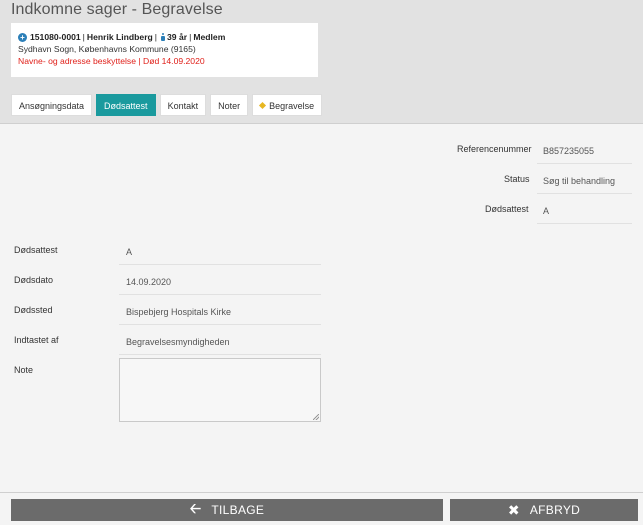 The width and height of the screenshot is (643, 525). I want to click on page-title: Indkomne sager - Begravelse, so click(117, 9).